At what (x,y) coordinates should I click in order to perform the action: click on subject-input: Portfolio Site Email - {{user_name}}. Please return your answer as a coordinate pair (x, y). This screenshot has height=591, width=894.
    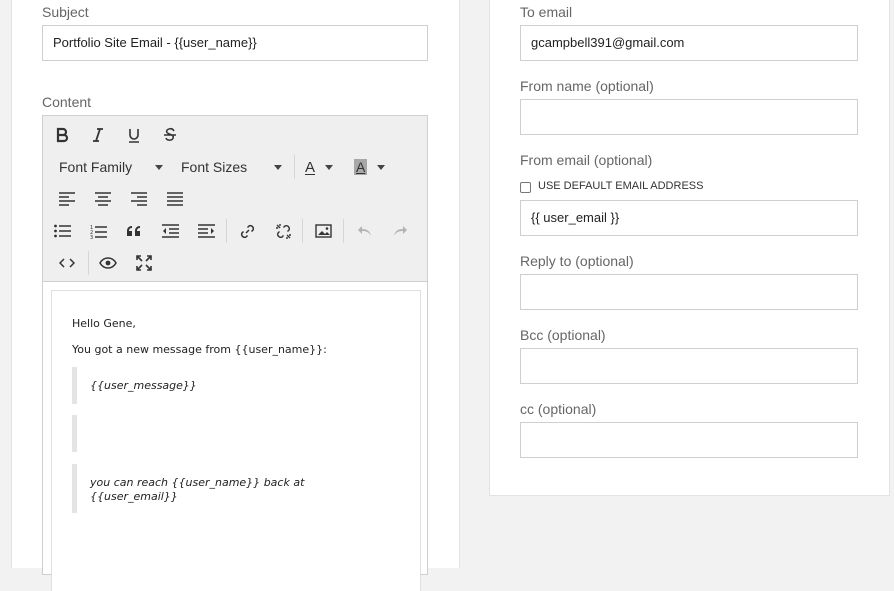
    Looking at the image, I should click on (235, 43).